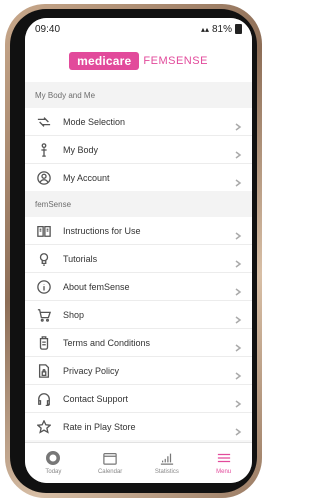 The image size is (320, 501). What do you see at coordinates (44, 178) in the screenshot?
I see `account-icon` at bounding box center [44, 178].